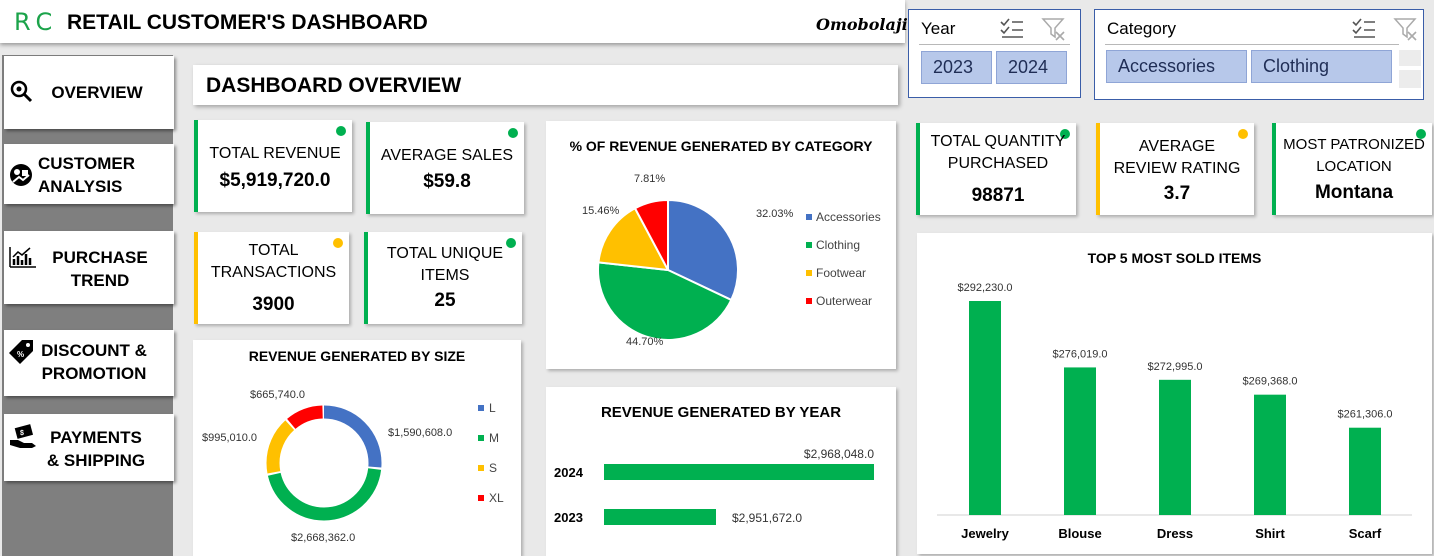 Image resolution: width=1434 pixels, height=556 pixels. Describe the element at coordinates (277, 395) in the screenshot. I see `data-label: $665,740.0` at that location.